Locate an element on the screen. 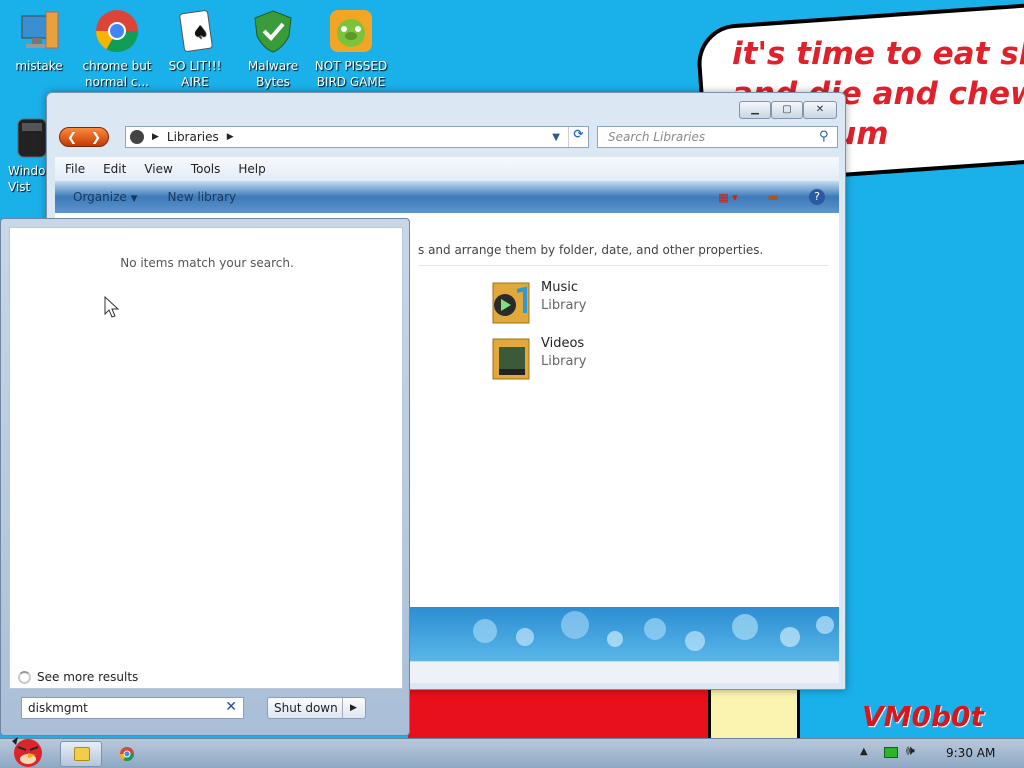 This screenshot has width=1024, height=768. desktop-icon-label: NOT PISSED BIRD GAME is located at coordinates (351, 74).